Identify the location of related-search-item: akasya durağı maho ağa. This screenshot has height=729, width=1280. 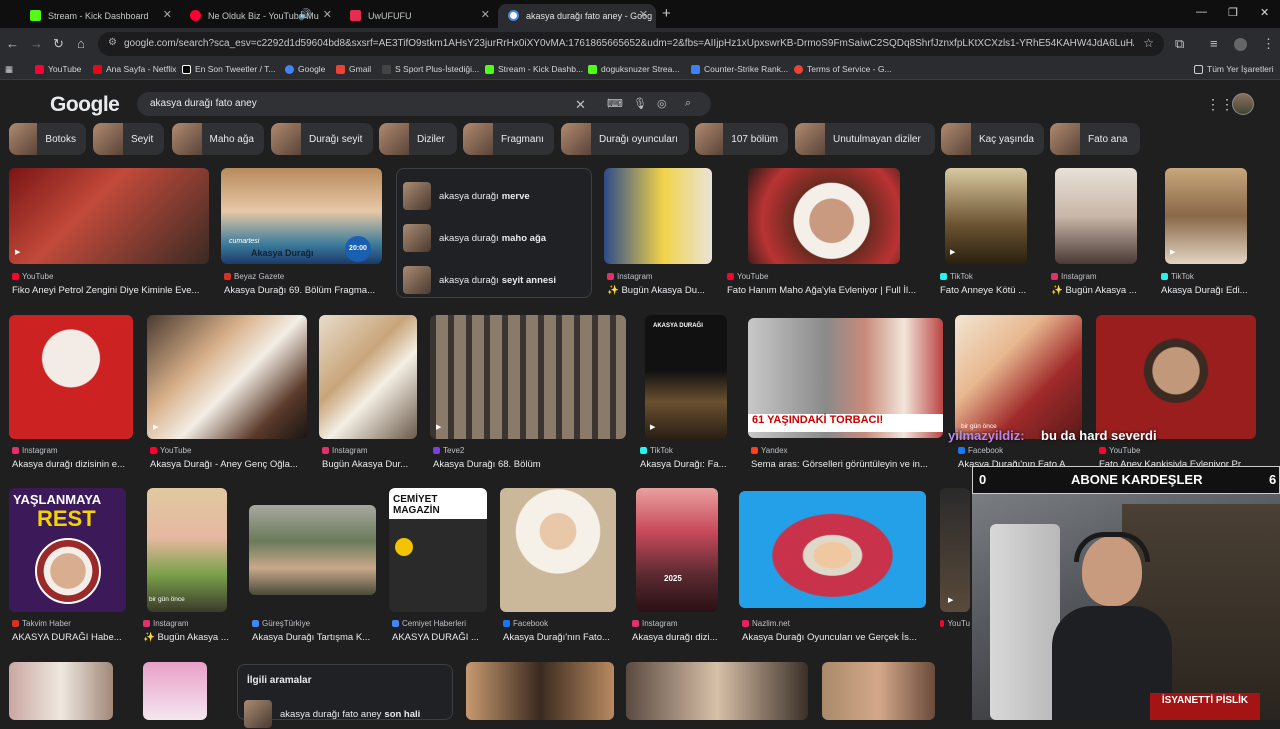
(495, 238).